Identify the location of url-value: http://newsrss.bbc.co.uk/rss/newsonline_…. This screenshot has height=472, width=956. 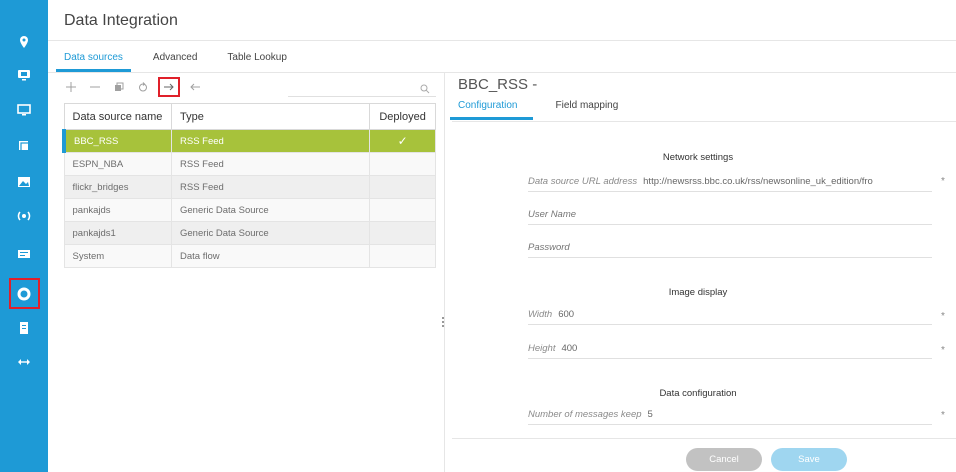
(758, 181).